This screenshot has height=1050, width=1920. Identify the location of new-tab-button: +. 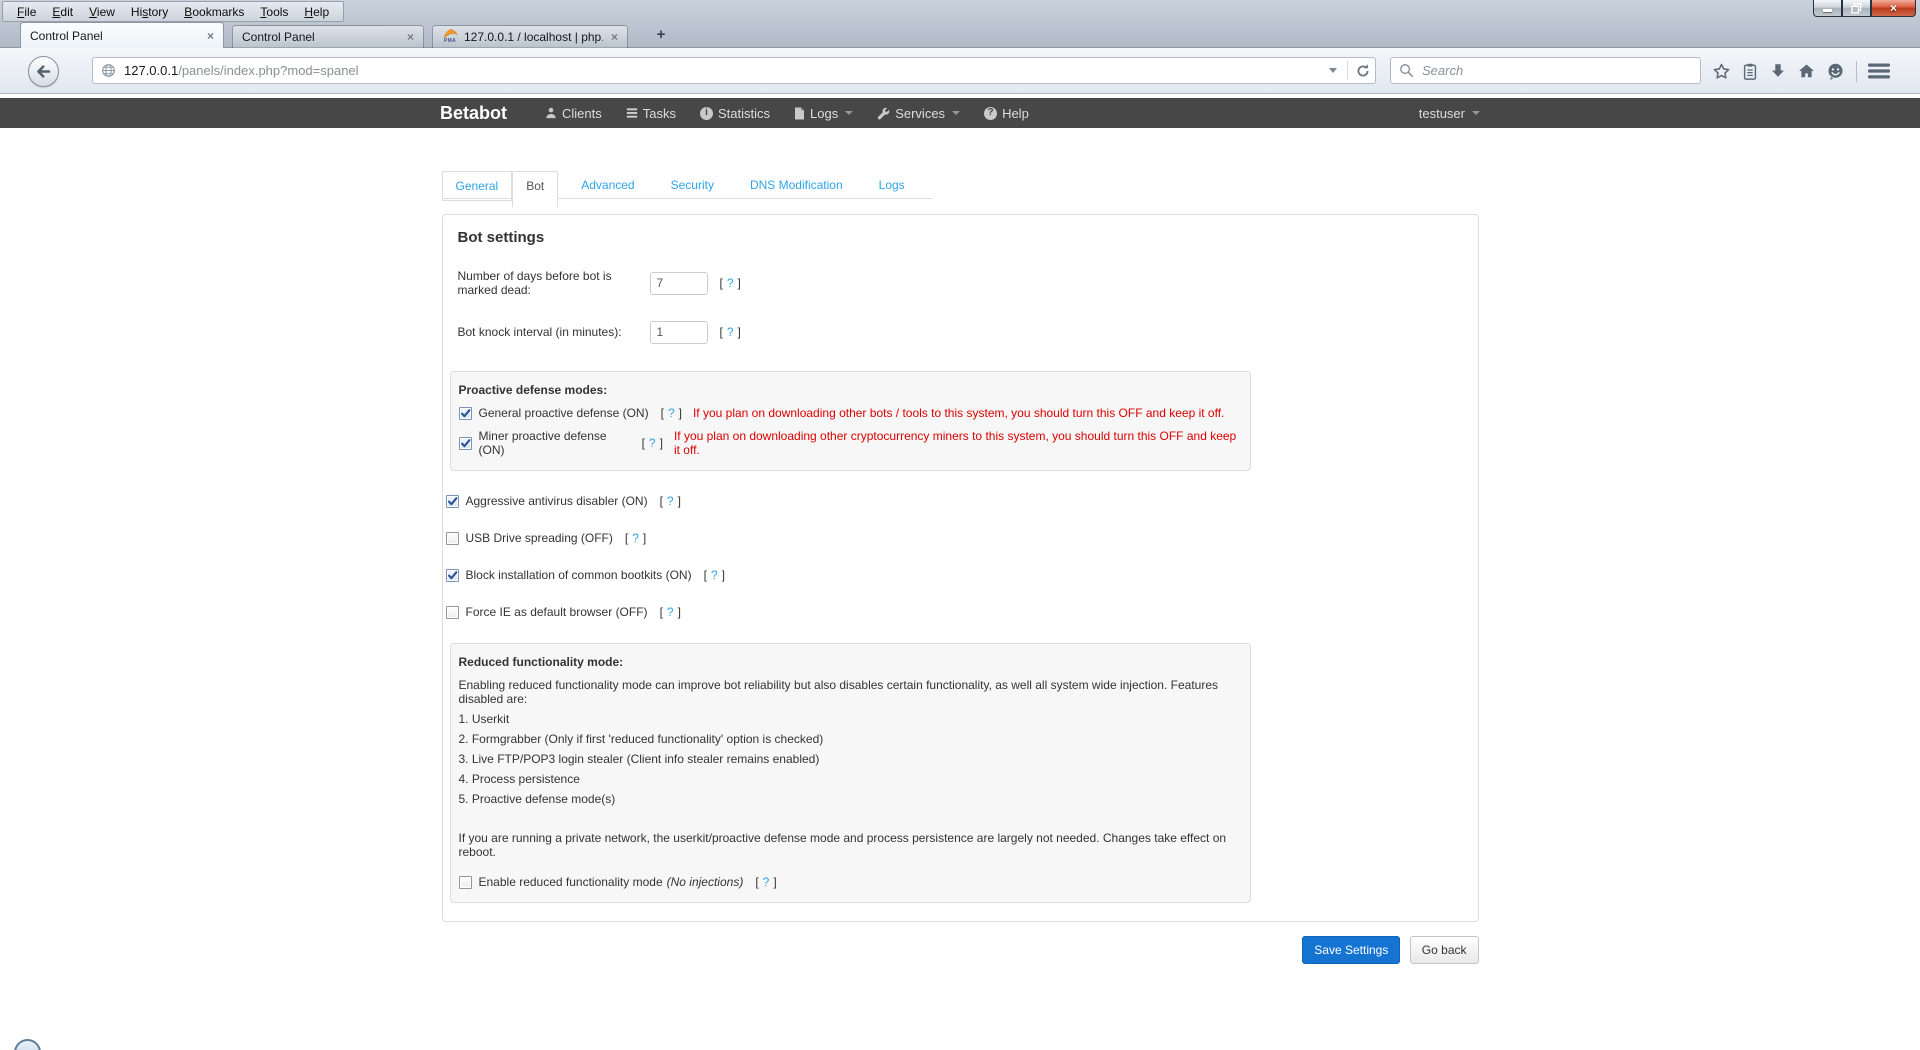
(661, 35).